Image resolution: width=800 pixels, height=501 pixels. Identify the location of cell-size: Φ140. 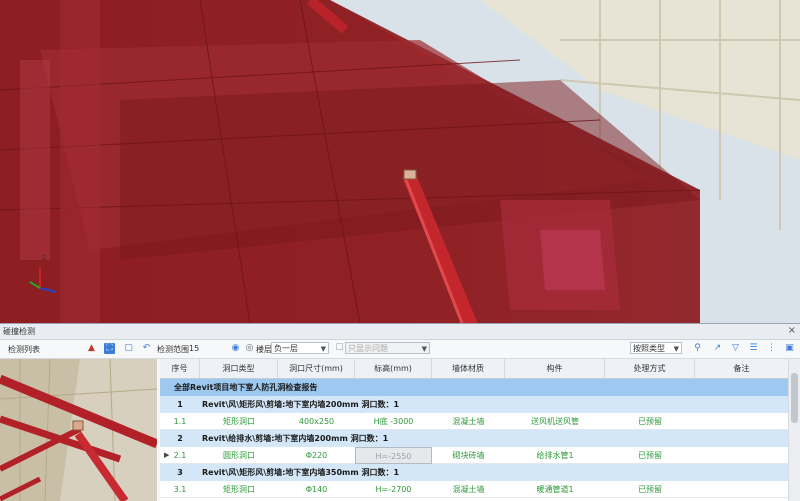
(316, 489).